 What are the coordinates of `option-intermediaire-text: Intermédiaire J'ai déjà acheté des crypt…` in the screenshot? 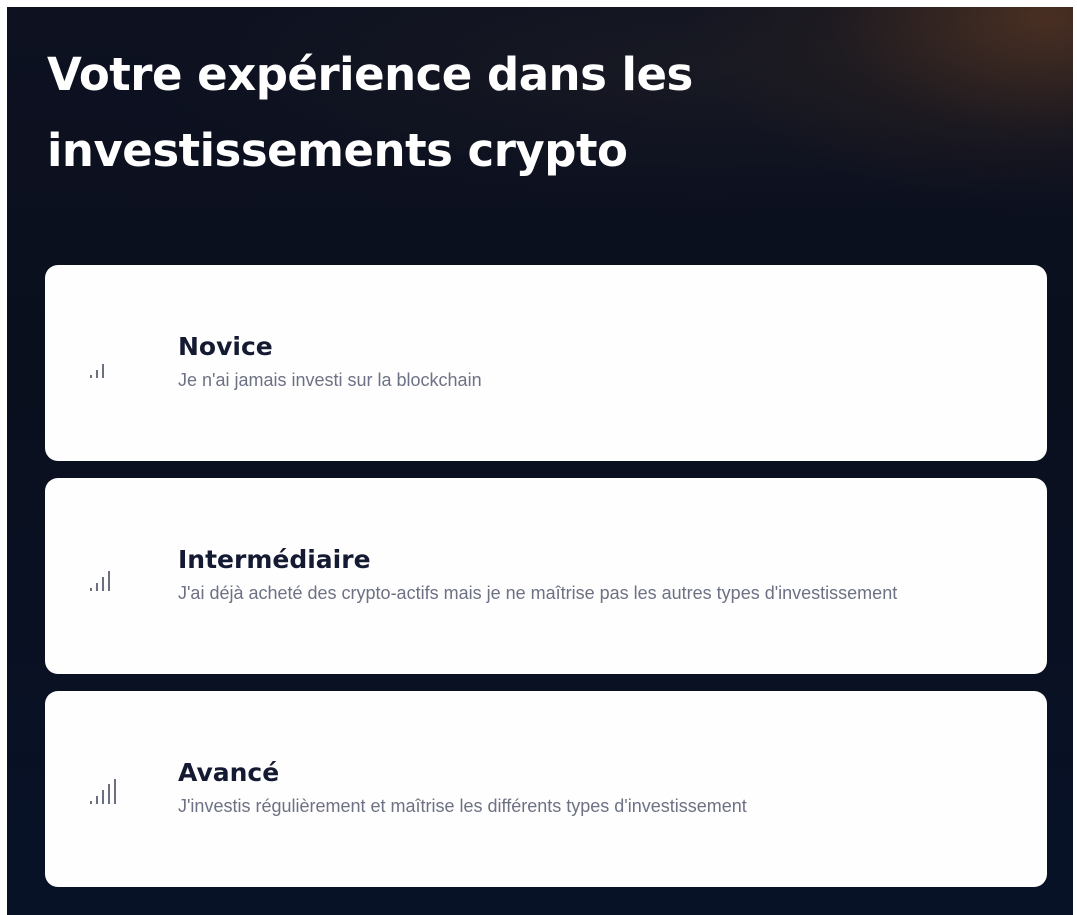 It's located at (588, 574).